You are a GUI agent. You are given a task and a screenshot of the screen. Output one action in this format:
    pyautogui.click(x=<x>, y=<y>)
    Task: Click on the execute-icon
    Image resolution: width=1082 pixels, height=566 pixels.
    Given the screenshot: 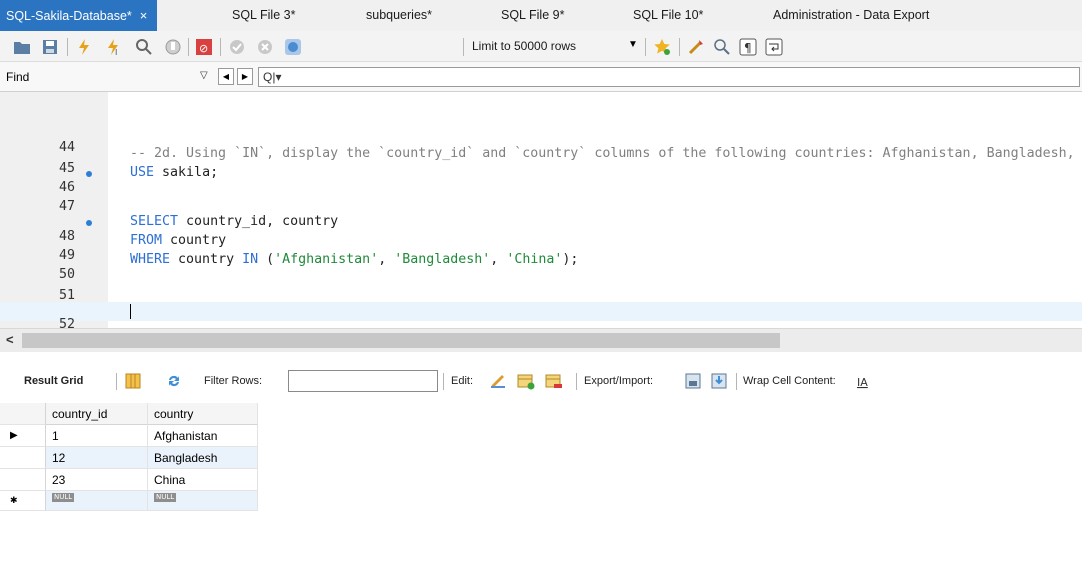 What is the action you would take?
    pyautogui.click(x=84, y=47)
    